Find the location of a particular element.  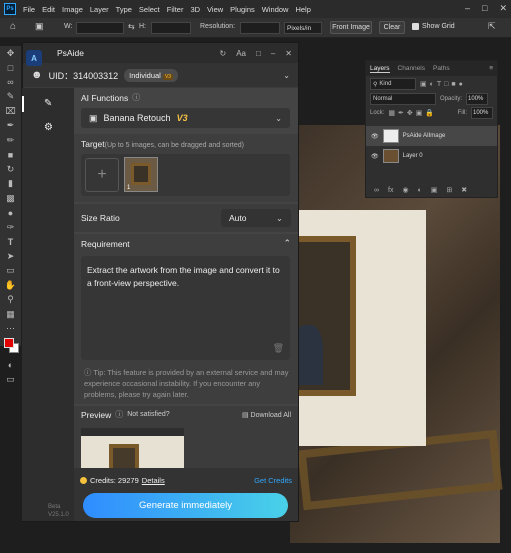

generate-button: Generate immediately is located at coordinates (185, 505).